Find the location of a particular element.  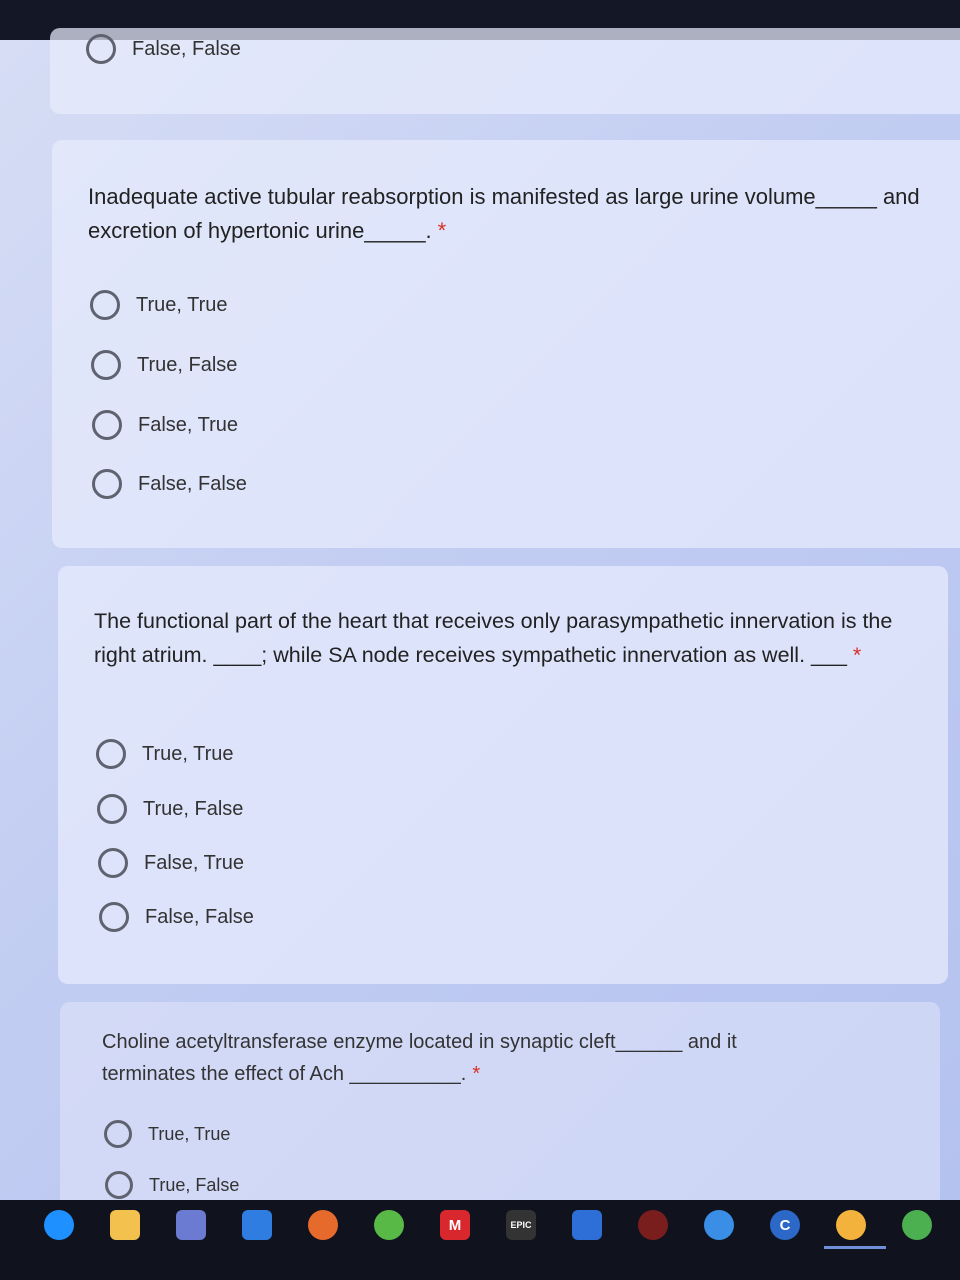

epic-games-icon: EPIC is located at coordinates (521, 1225).